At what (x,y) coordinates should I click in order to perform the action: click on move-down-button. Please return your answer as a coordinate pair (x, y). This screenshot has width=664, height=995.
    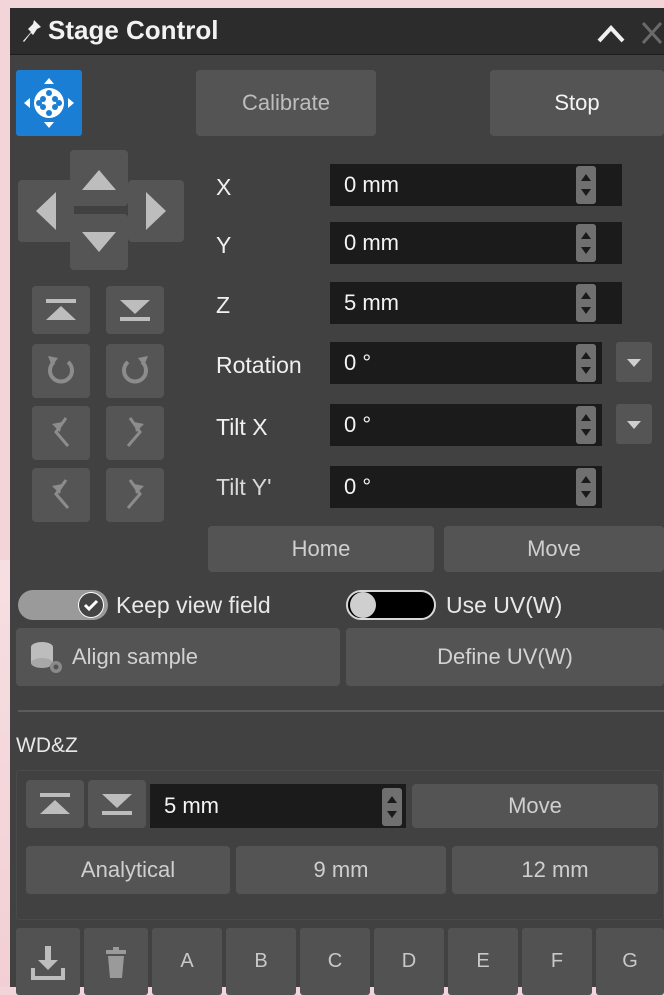
    Looking at the image, I should click on (99, 242).